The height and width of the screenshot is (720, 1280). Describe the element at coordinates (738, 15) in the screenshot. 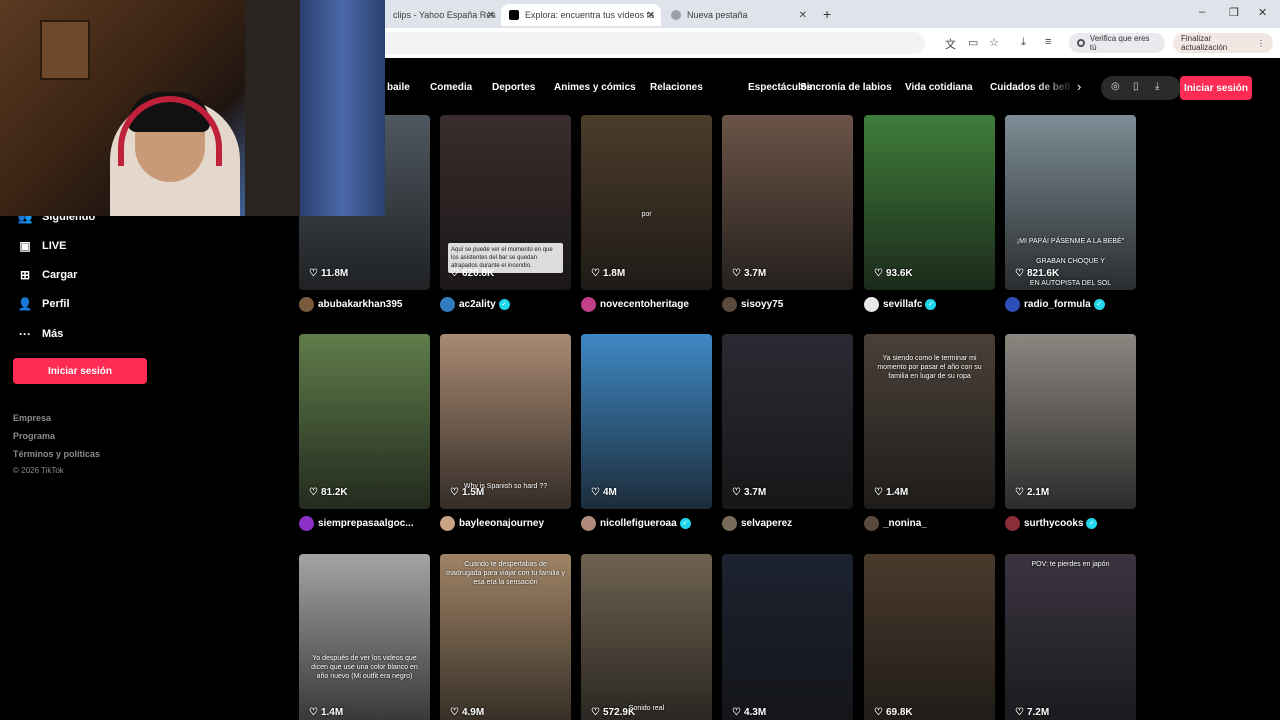

I see `tab-new: Nueva pestaña ✕` at that location.